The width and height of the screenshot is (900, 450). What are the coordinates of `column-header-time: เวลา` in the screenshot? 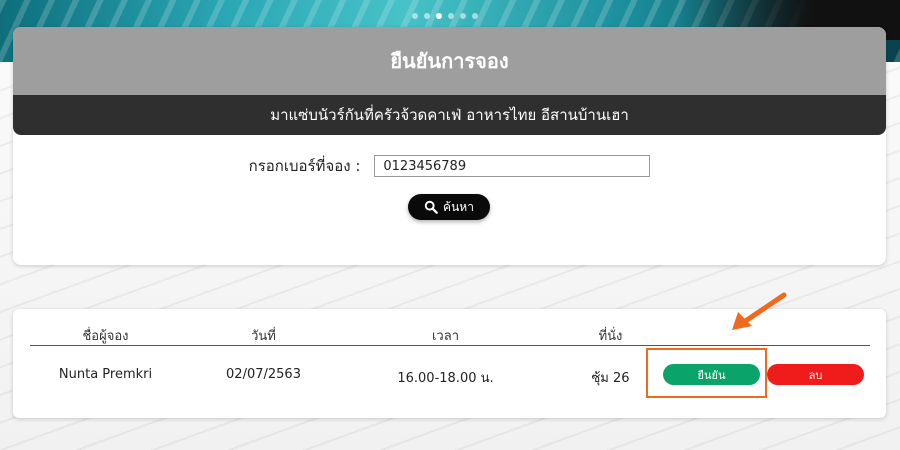 It's located at (445, 336).